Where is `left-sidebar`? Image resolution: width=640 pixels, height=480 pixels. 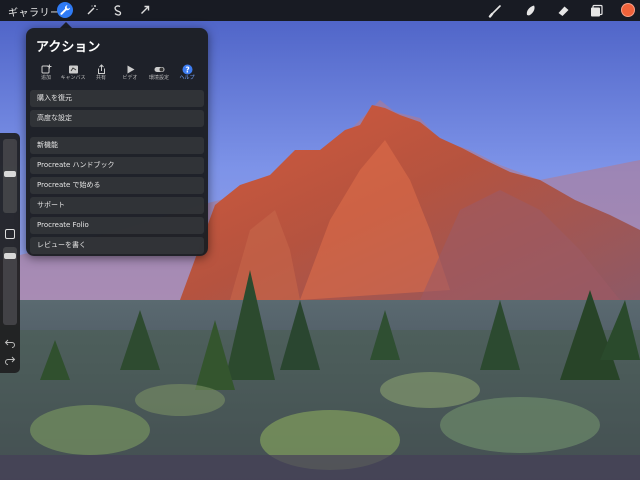 left-sidebar is located at coordinates (10, 253).